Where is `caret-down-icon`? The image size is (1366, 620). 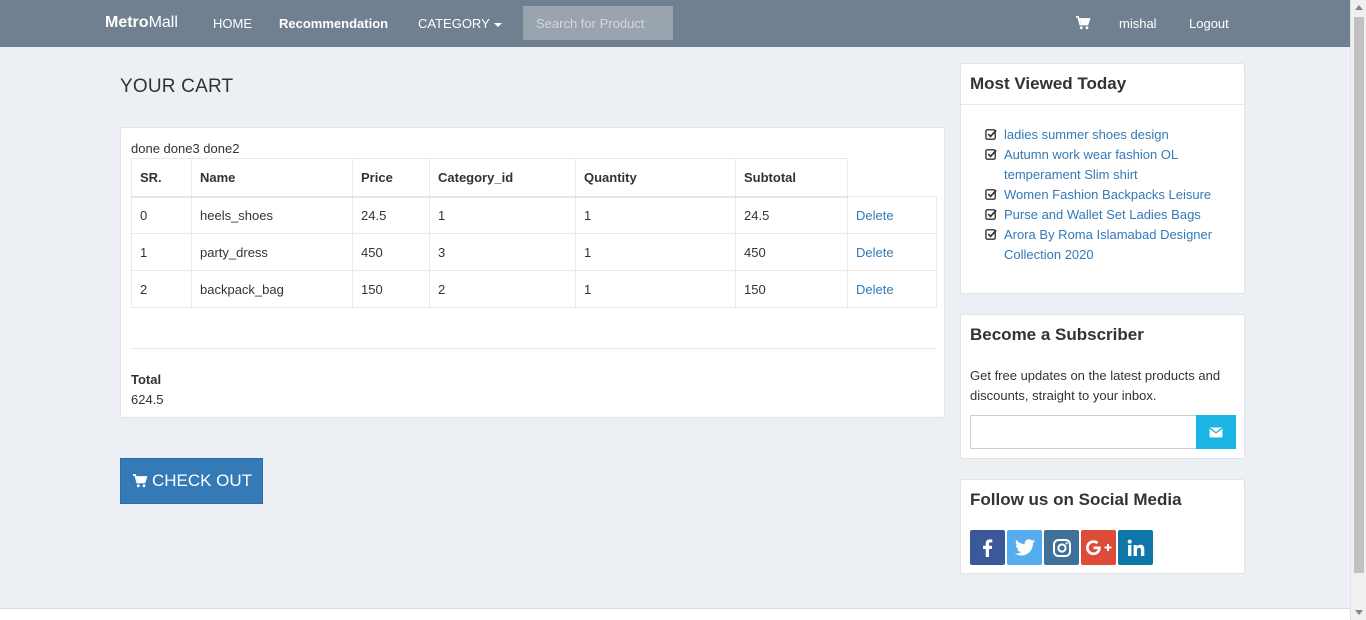 caret-down-icon is located at coordinates (497, 24).